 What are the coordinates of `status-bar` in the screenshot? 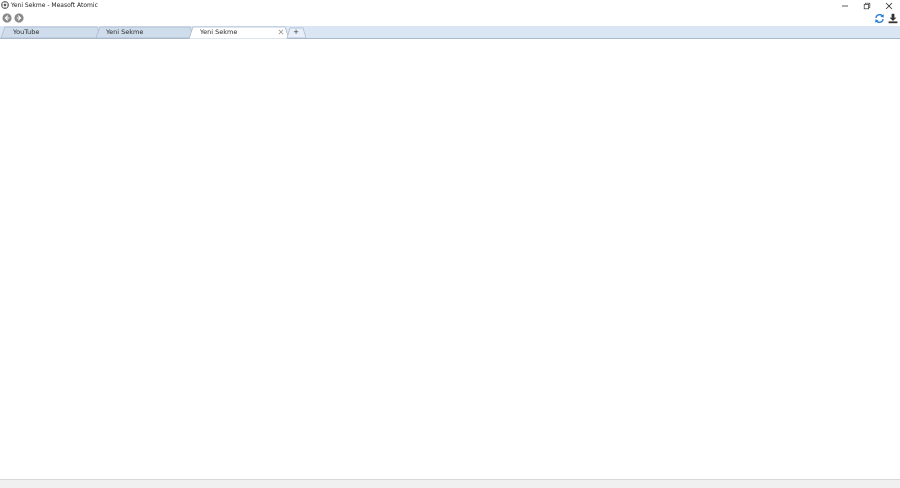 It's located at (450, 483).